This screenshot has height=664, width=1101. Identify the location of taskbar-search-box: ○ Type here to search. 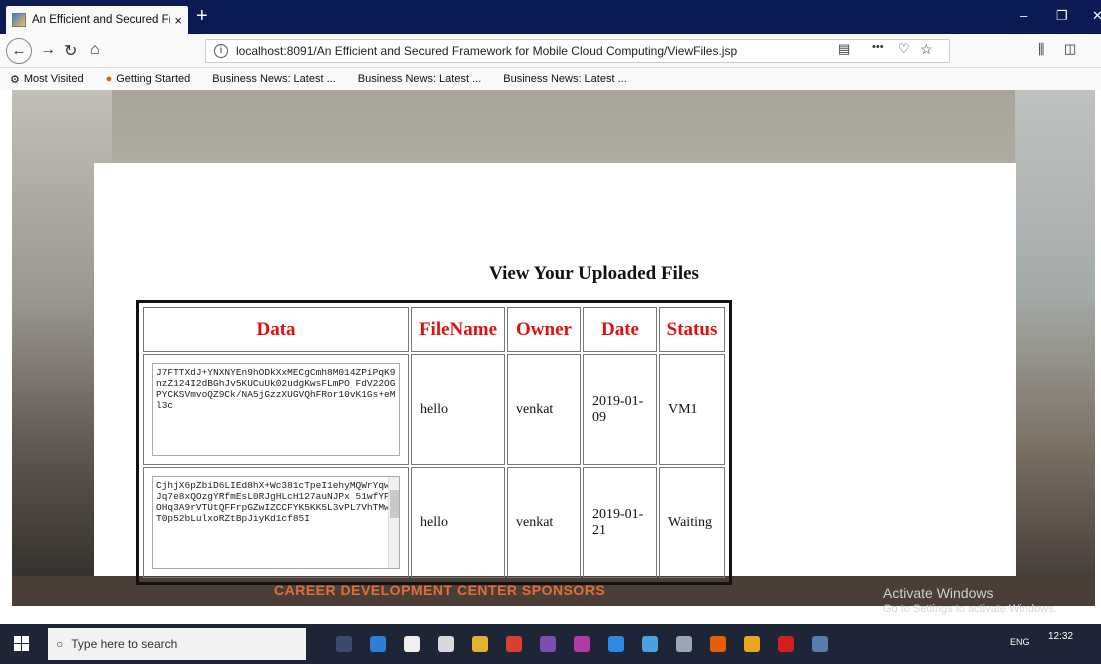
(177, 644).